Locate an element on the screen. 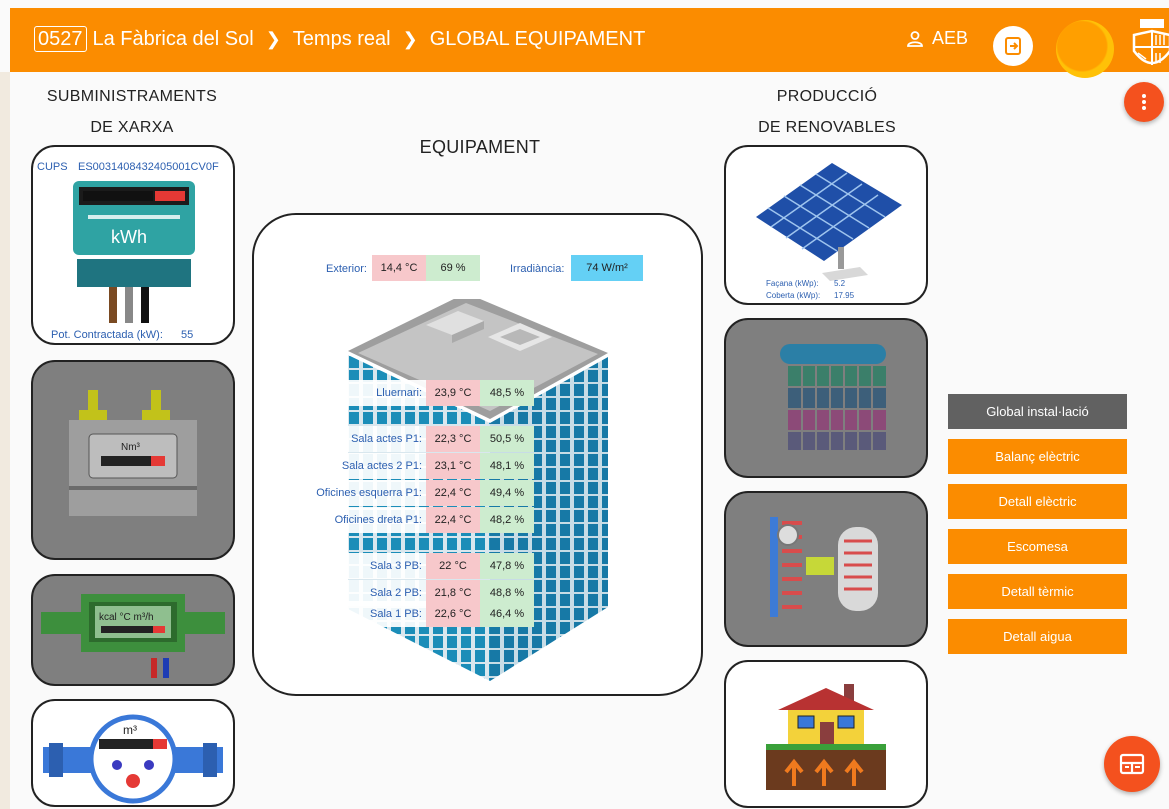 Image resolution: width=1169 pixels, height=809 pixels. left-title-1: SUBMINISTRAMENTS is located at coordinates (132, 96).